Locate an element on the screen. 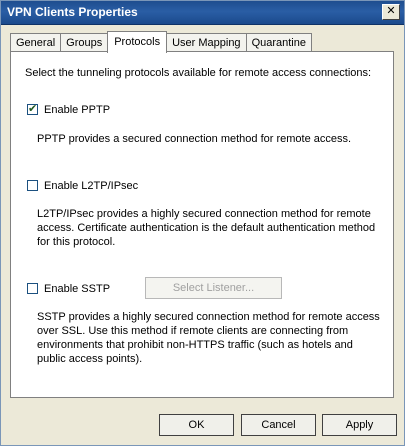 This screenshot has width=405, height=446. window-title: VPN Clients Properties is located at coordinates (72, 12).